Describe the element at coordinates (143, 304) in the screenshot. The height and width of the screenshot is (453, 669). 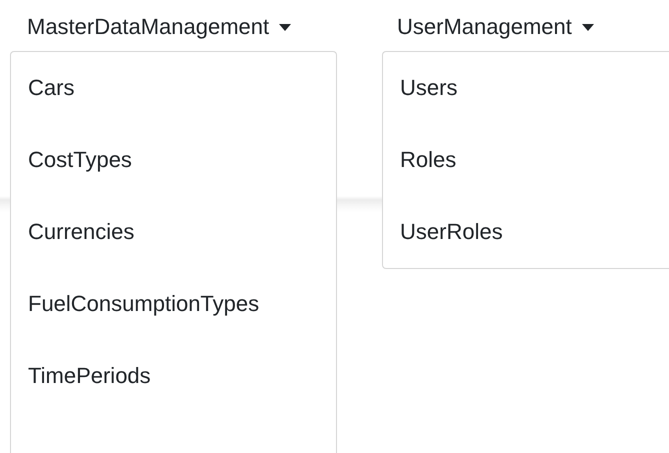
I see `dropdown-item: FuelConsumptionTypes` at that location.